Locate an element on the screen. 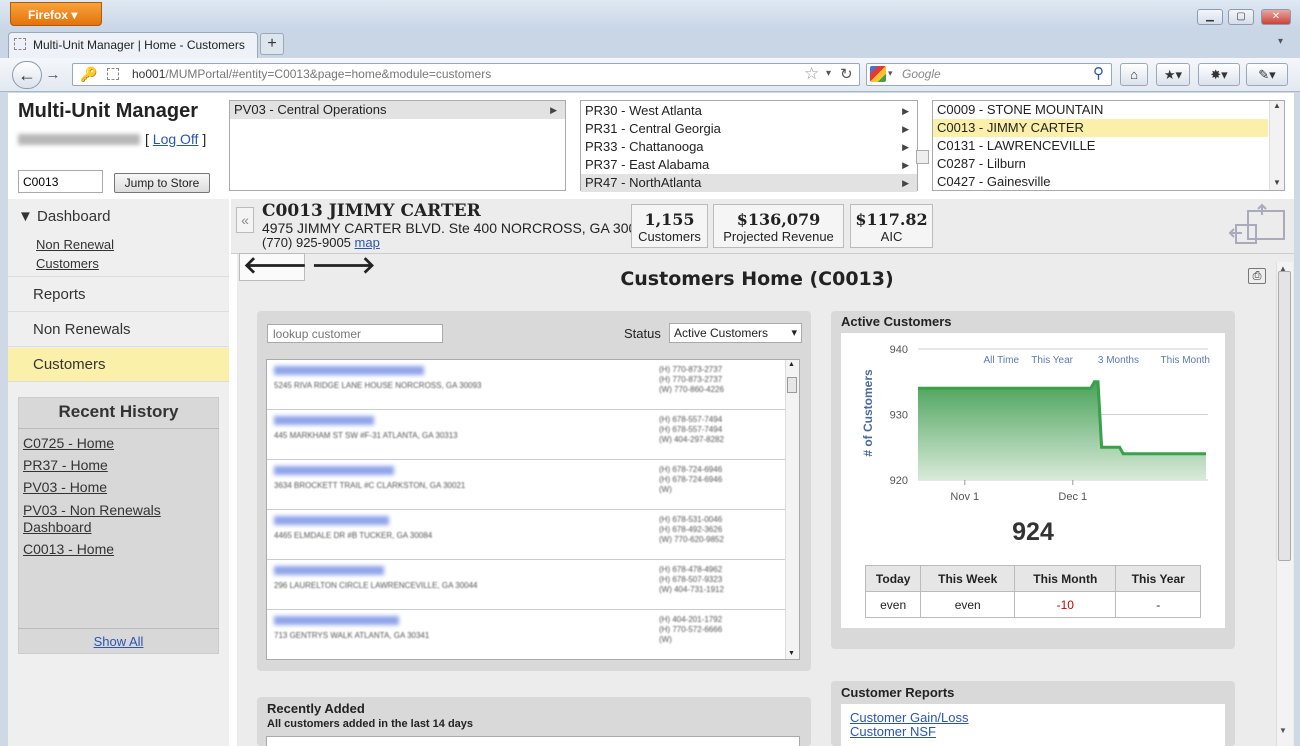 The width and height of the screenshot is (1300, 746). tree-item-c0013: C0013 - JIMMY CARTER is located at coordinates (1100, 128).